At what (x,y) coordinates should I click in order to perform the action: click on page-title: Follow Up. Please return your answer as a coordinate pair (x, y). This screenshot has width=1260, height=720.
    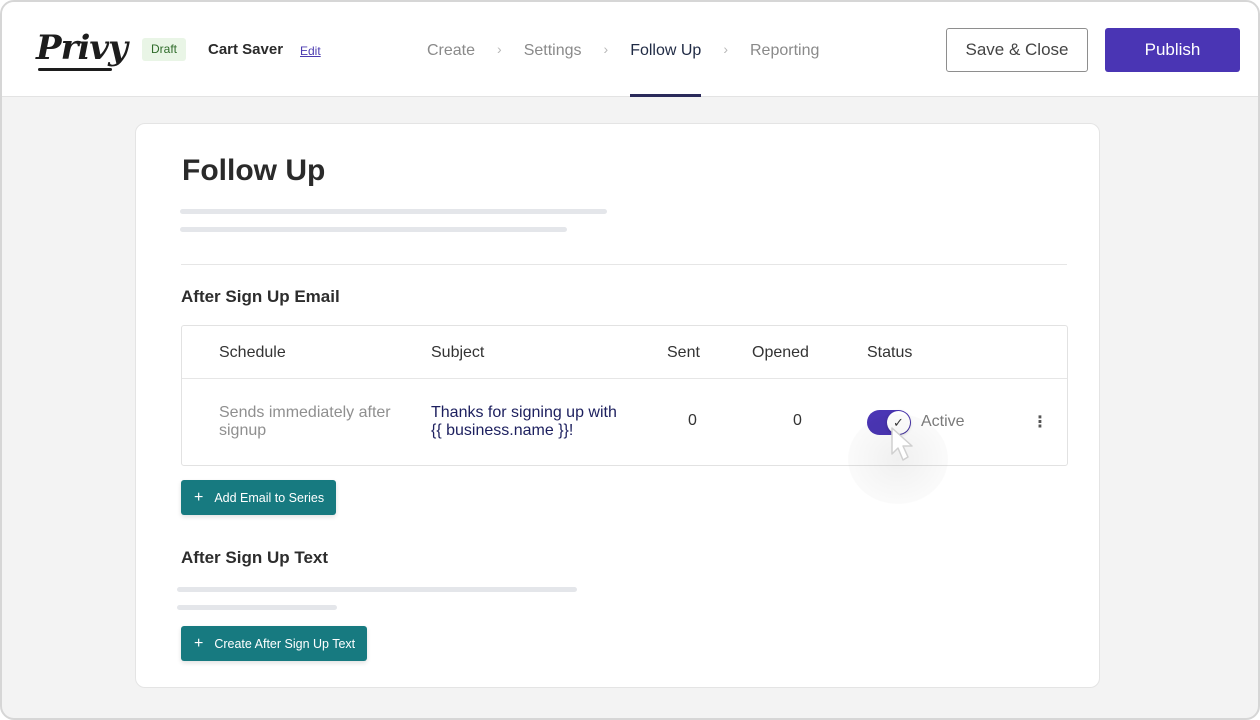
    Looking at the image, I should click on (254, 170).